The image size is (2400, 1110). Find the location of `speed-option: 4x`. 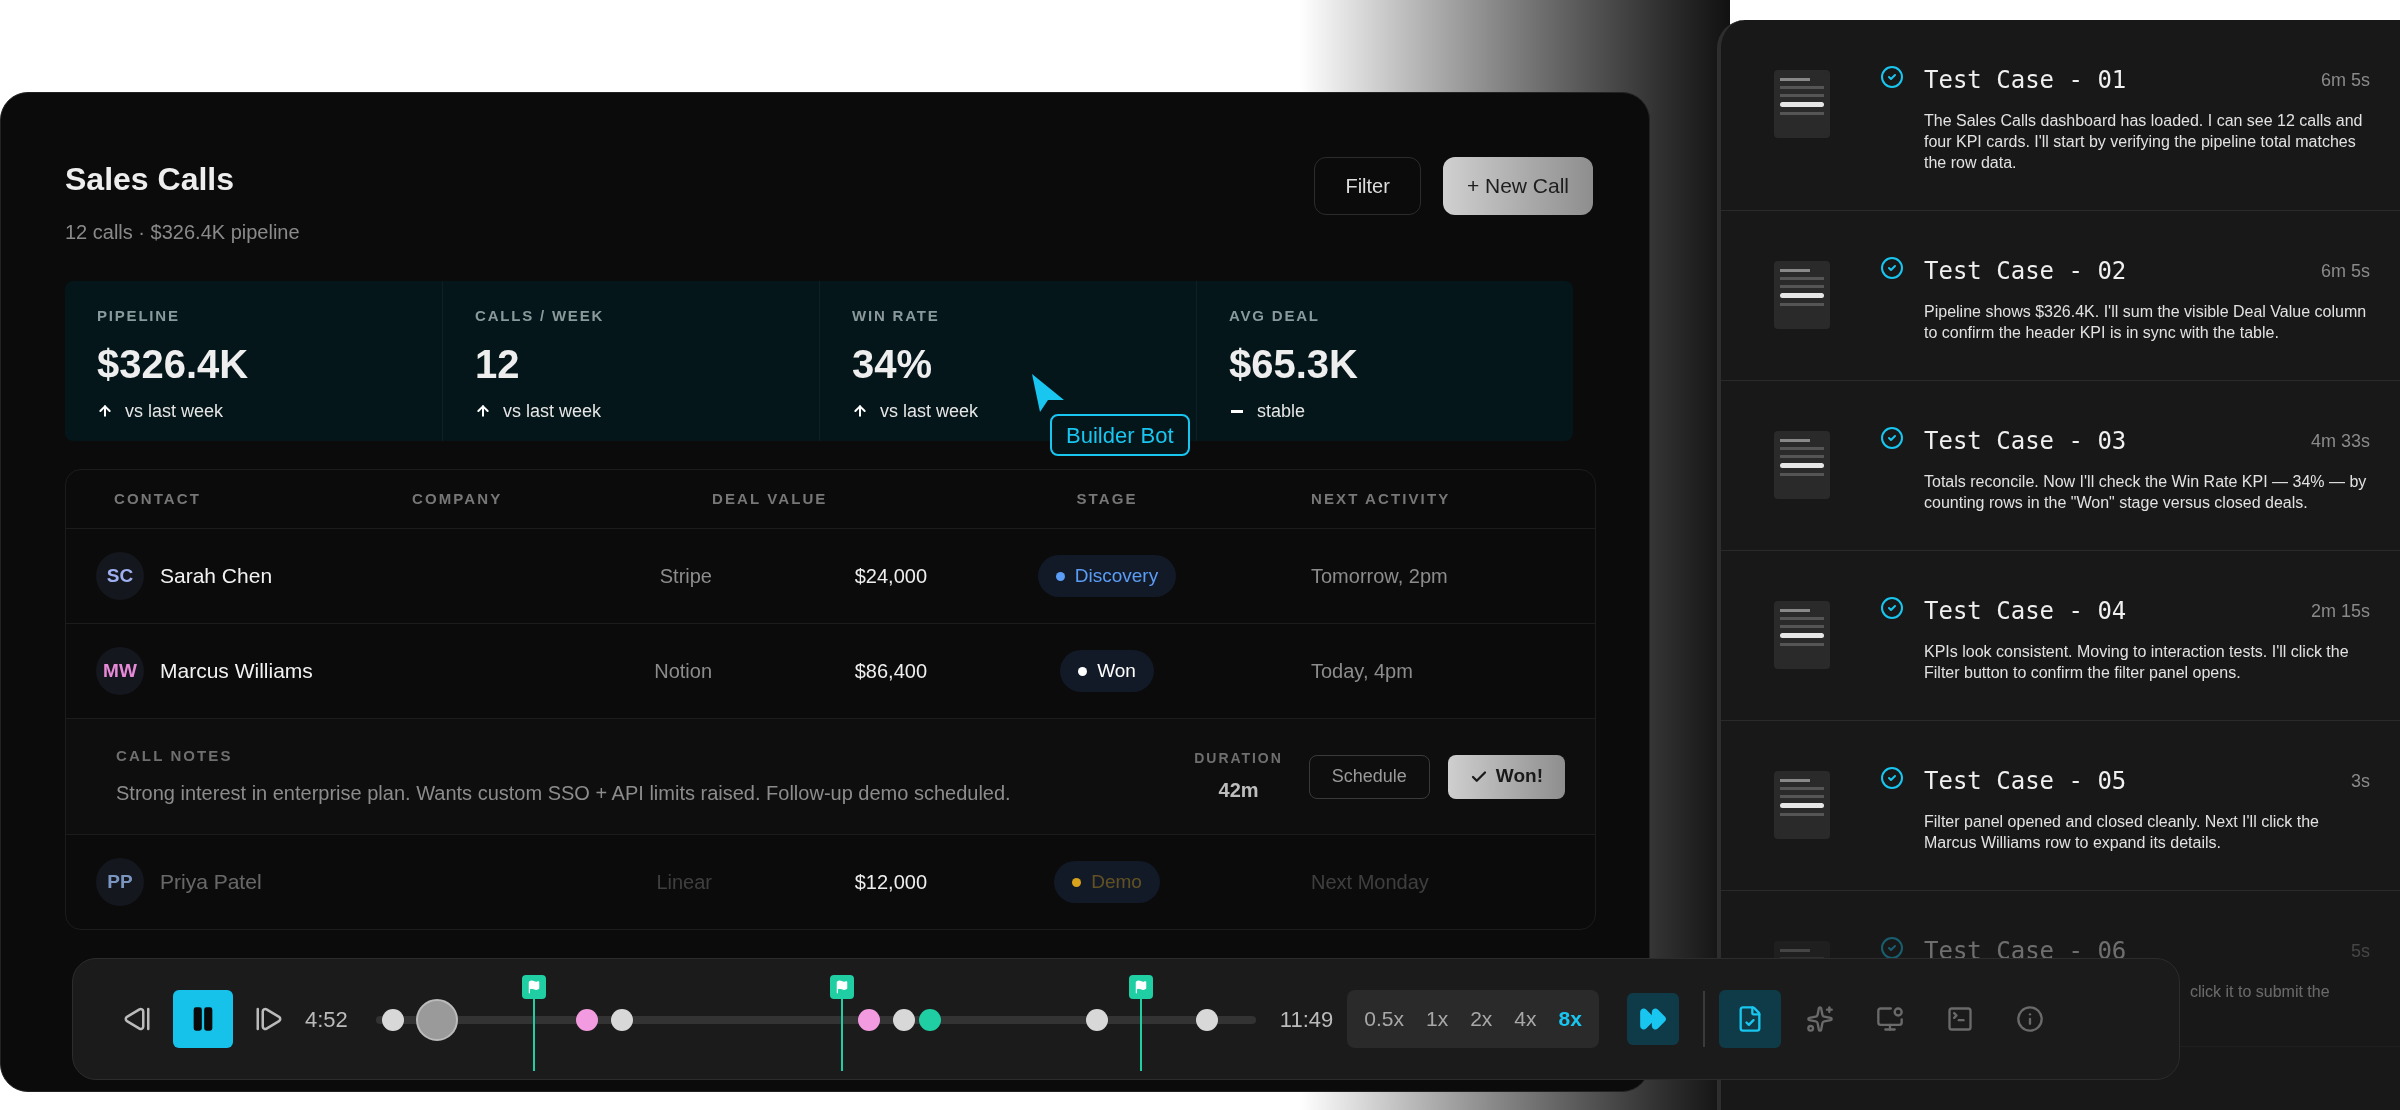

speed-option: 4x is located at coordinates (1525, 1019).